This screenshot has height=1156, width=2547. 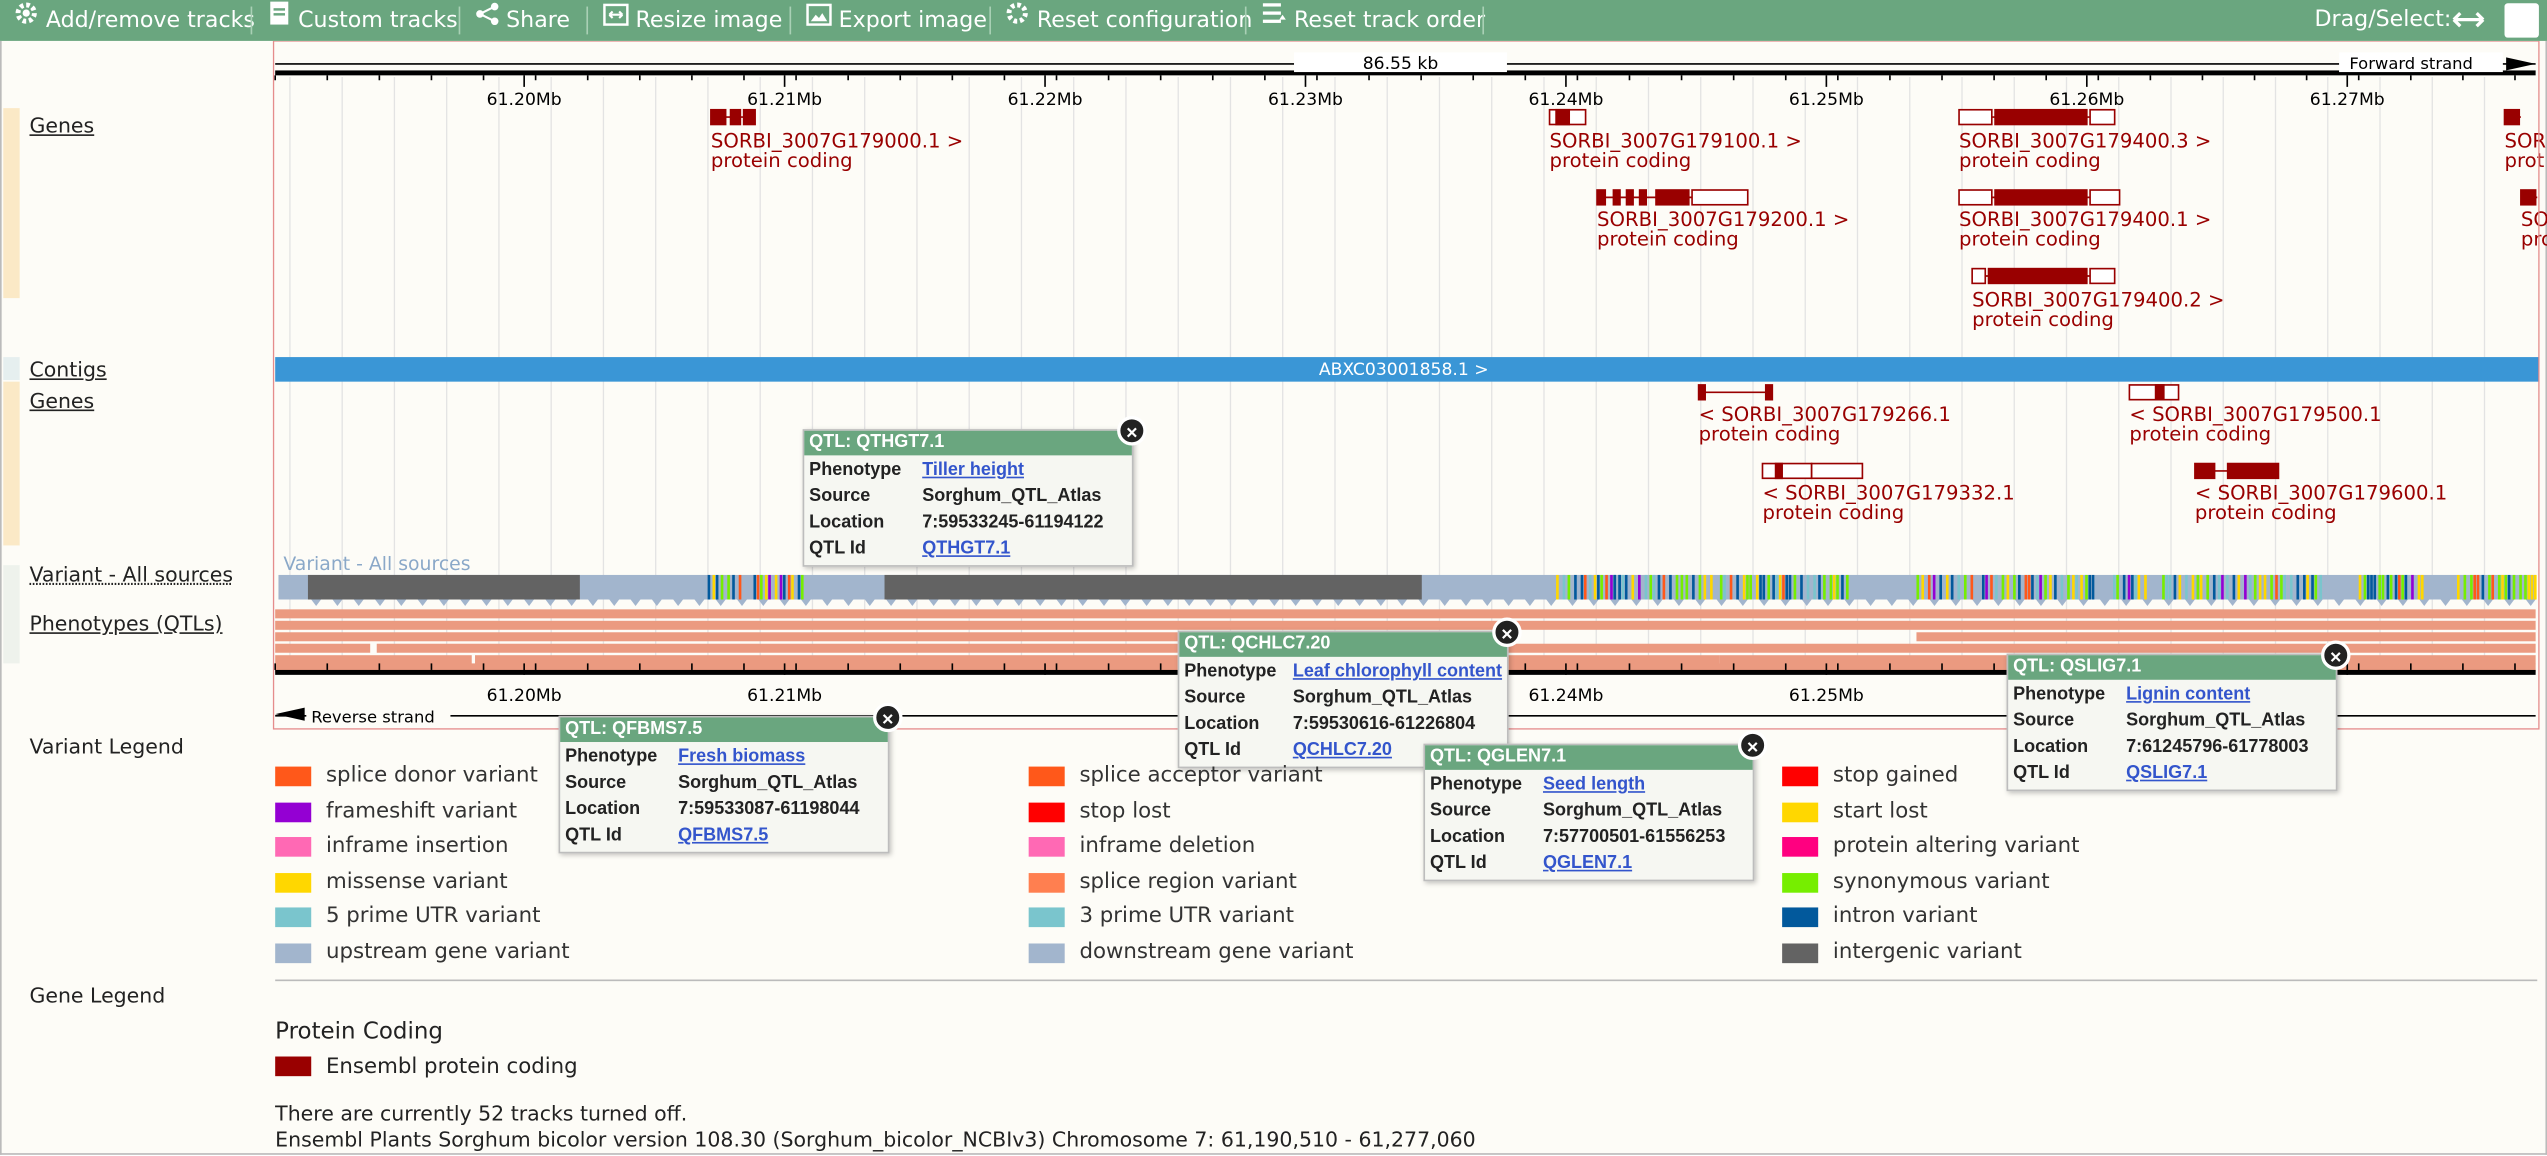 I want to click on gene-legend-subtitle: Protein Coding, so click(x=359, y=1032).